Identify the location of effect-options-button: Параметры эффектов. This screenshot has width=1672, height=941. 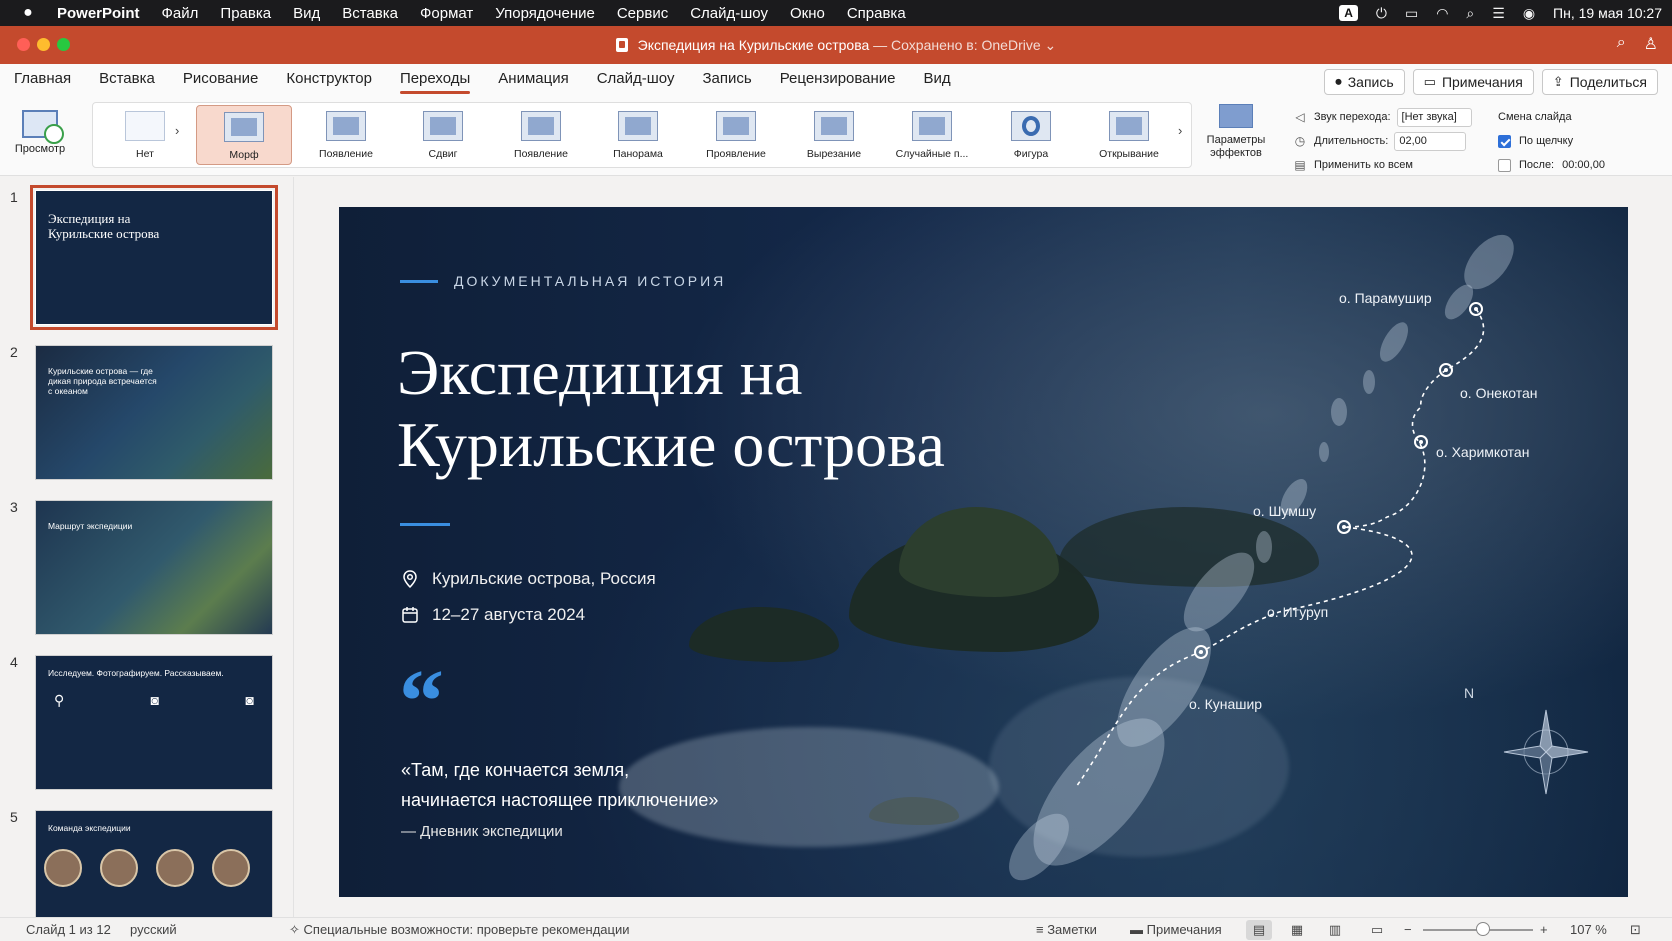
(1236, 132).